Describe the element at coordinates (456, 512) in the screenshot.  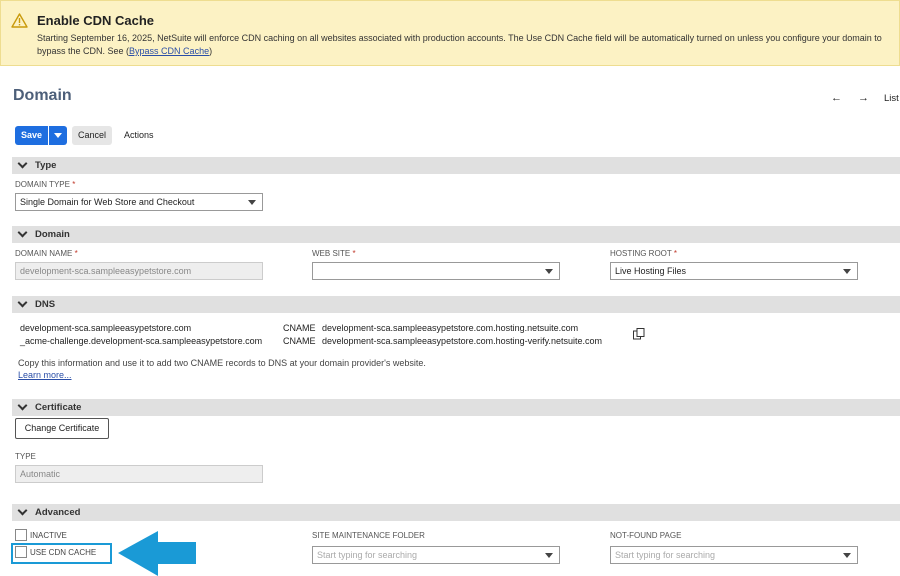
I see `section-advanced-header: Advanced` at that location.